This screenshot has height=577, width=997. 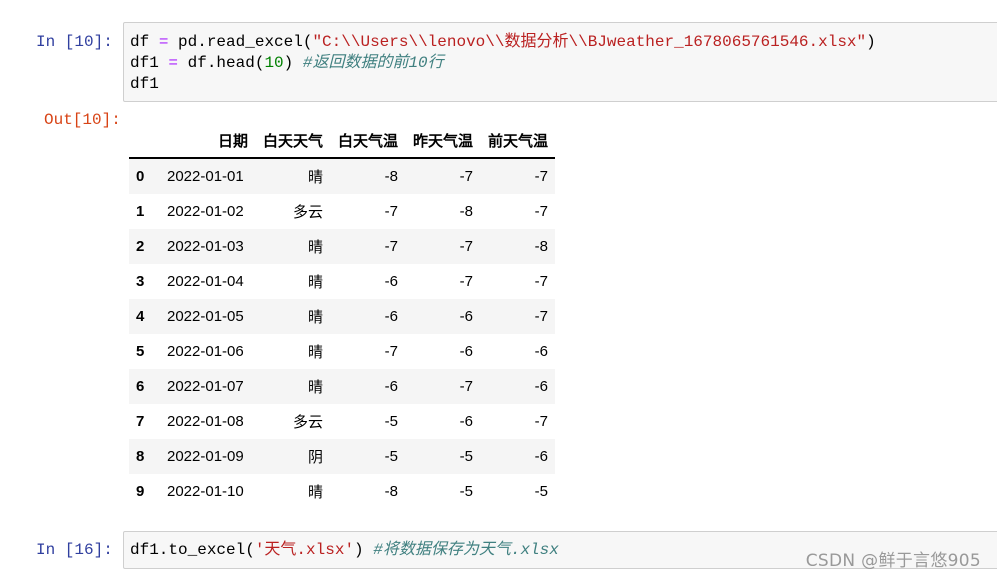 What do you see at coordinates (140, 421) in the screenshot?
I see `row-index: 7` at bounding box center [140, 421].